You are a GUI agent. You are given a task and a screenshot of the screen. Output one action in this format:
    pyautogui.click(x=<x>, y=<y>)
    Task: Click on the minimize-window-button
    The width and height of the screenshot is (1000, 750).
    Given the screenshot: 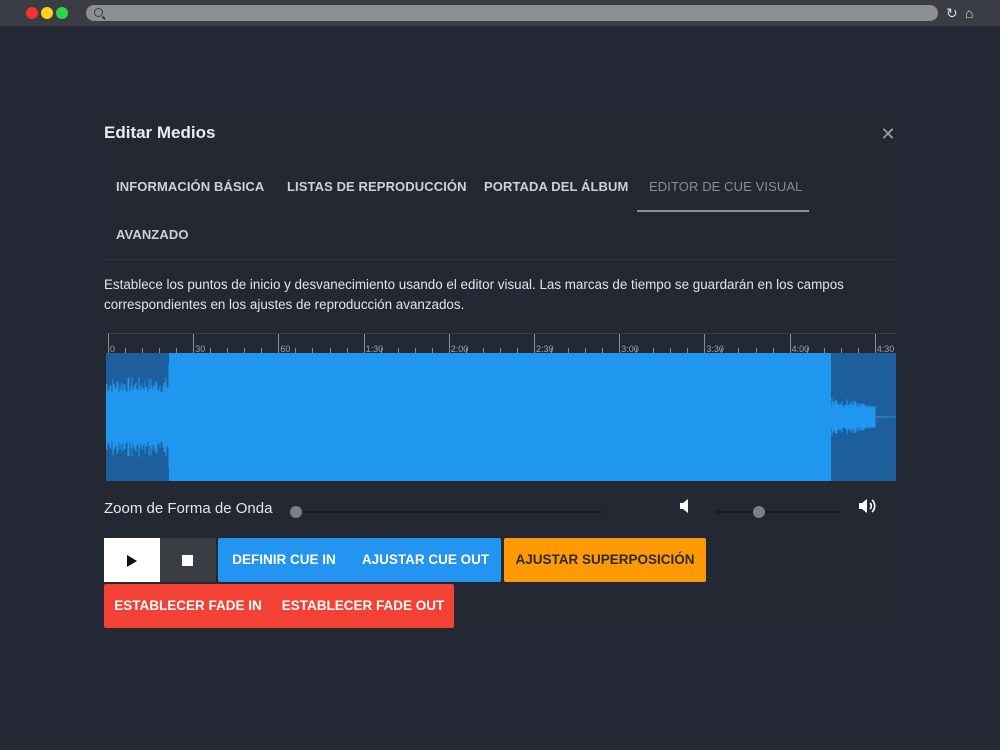 What is the action you would take?
    pyautogui.click(x=47, y=13)
    